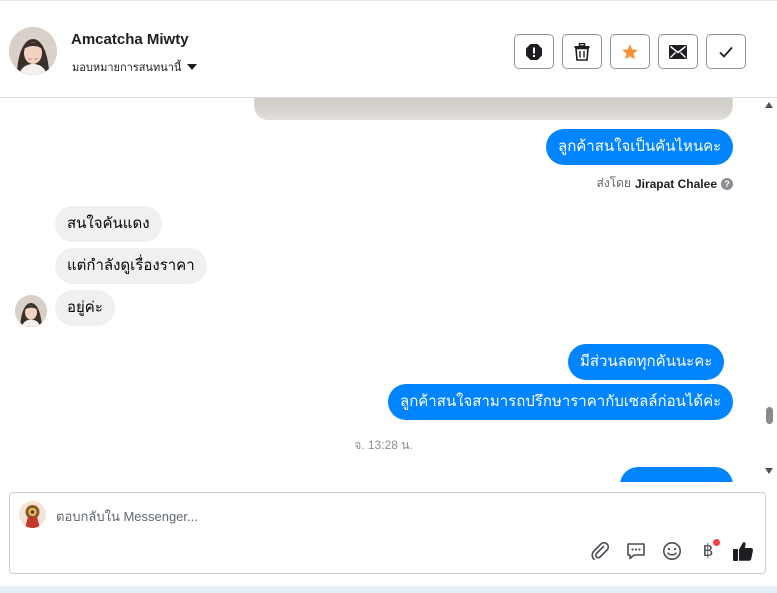  I want to click on emoji-button, so click(672, 551).